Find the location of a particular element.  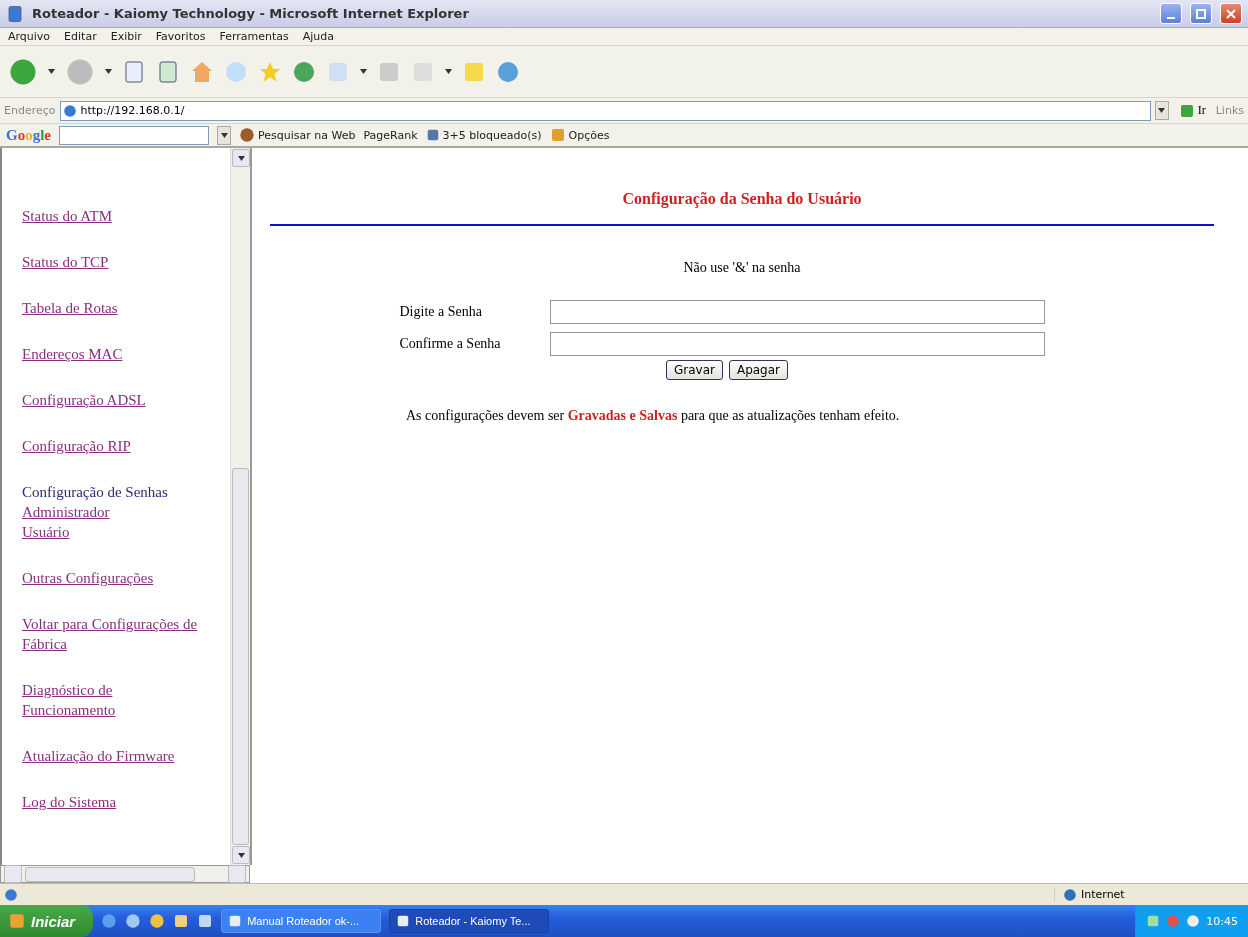

popup-blocker-button: 3+5 bloqueado(s) is located at coordinates (483, 135).